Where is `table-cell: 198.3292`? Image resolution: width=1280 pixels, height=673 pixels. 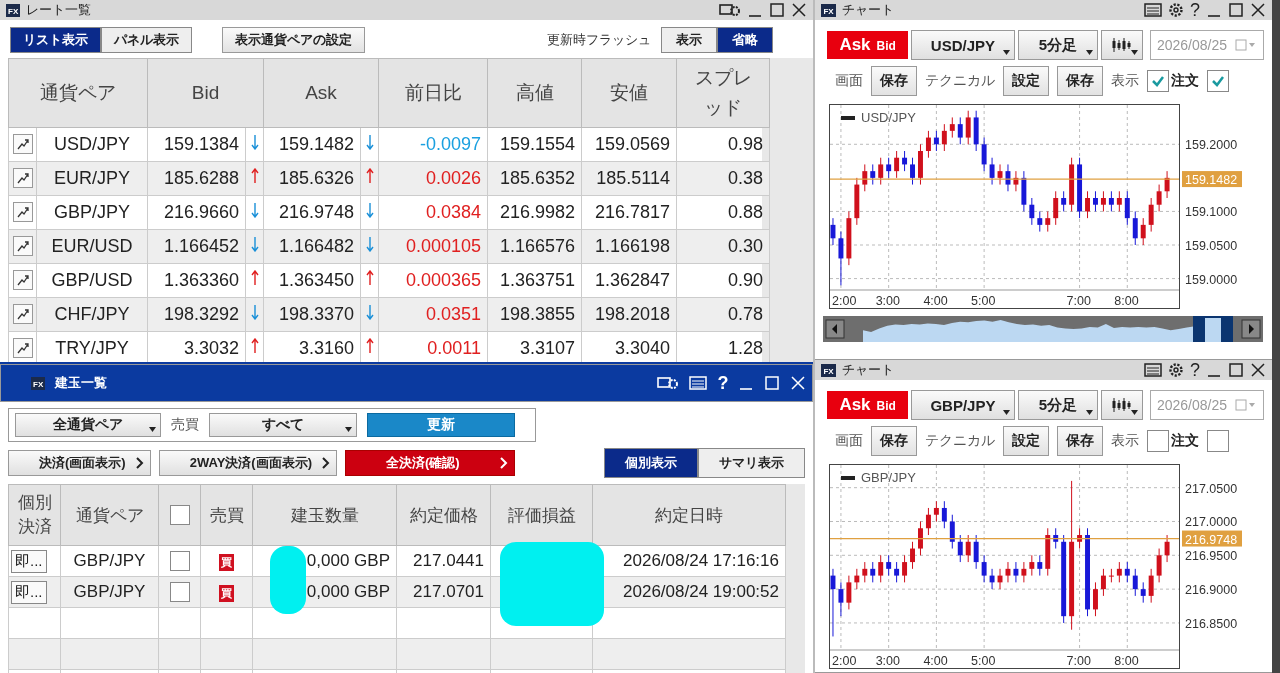 table-cell: 198.3292 is located at coordinates (196, 314).